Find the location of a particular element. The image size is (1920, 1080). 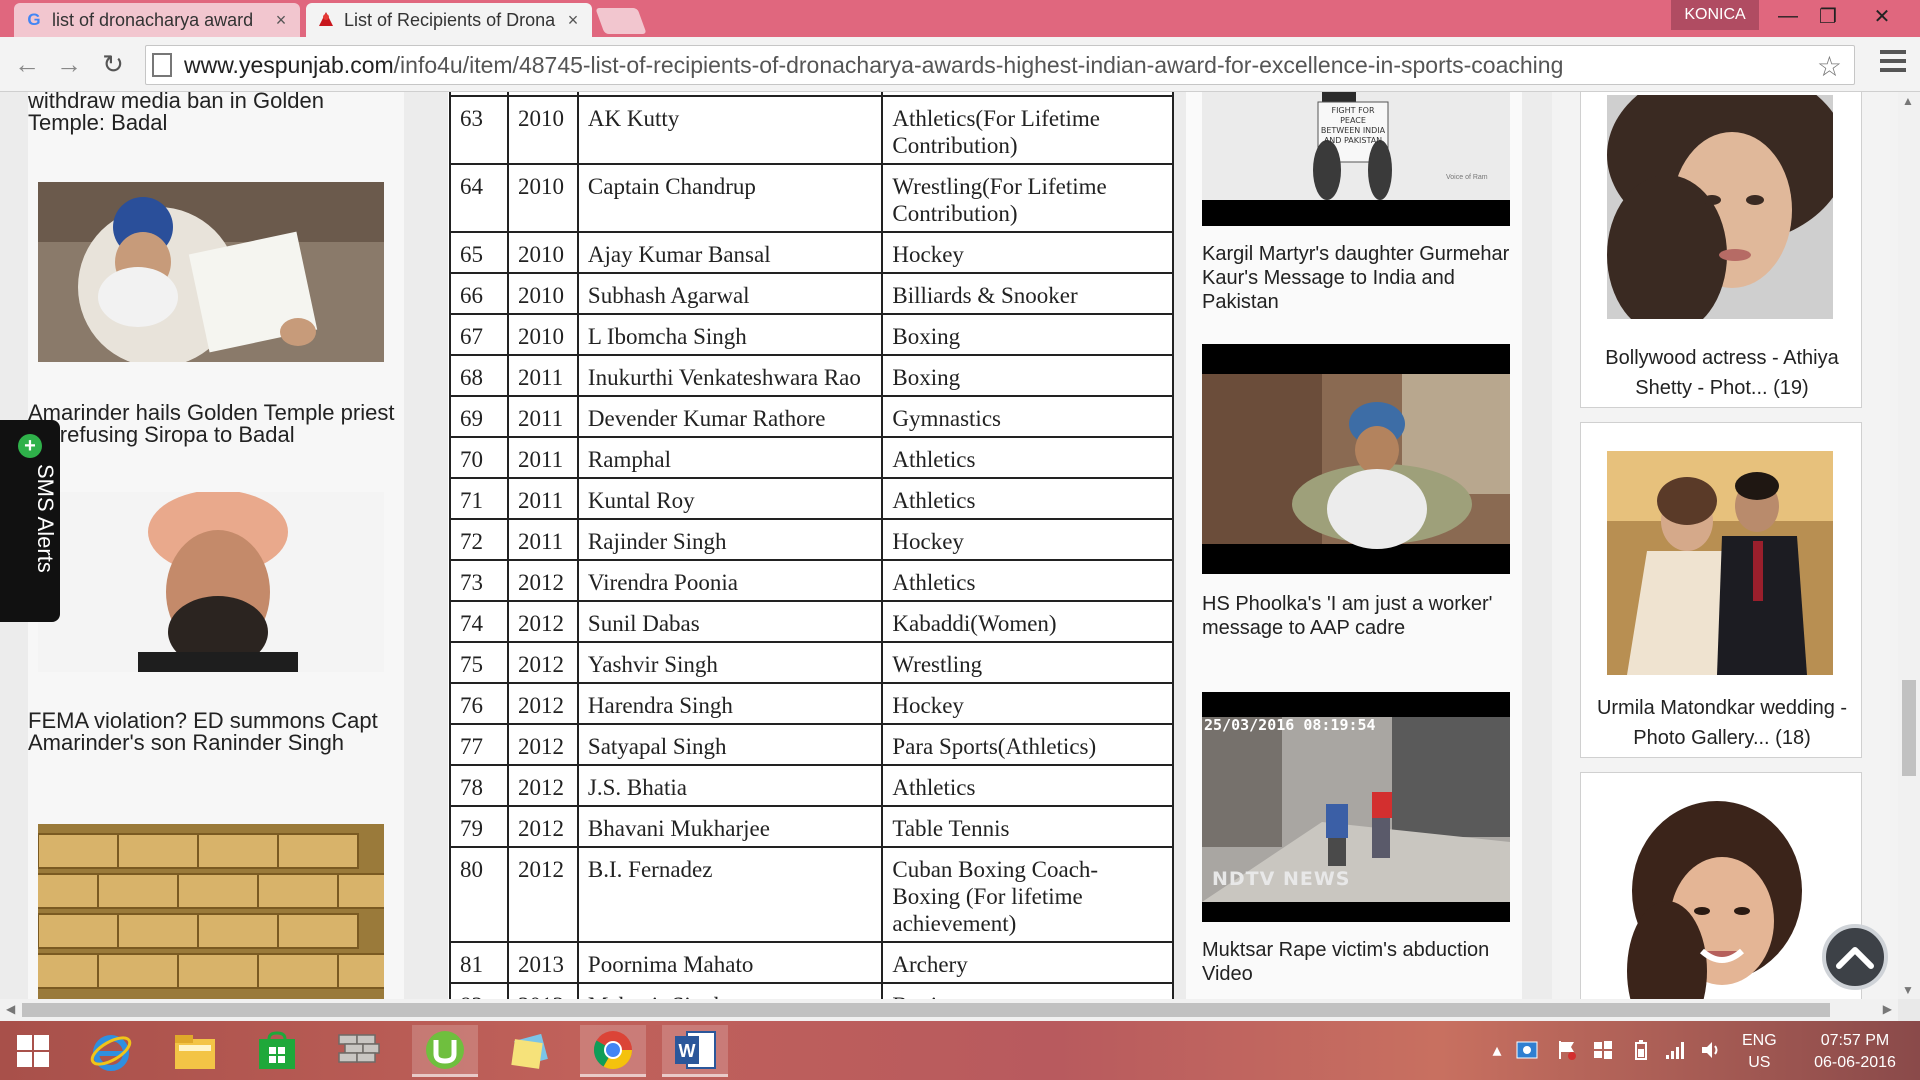

window-close-button: ✕ is located at coordinates (1882, 16).